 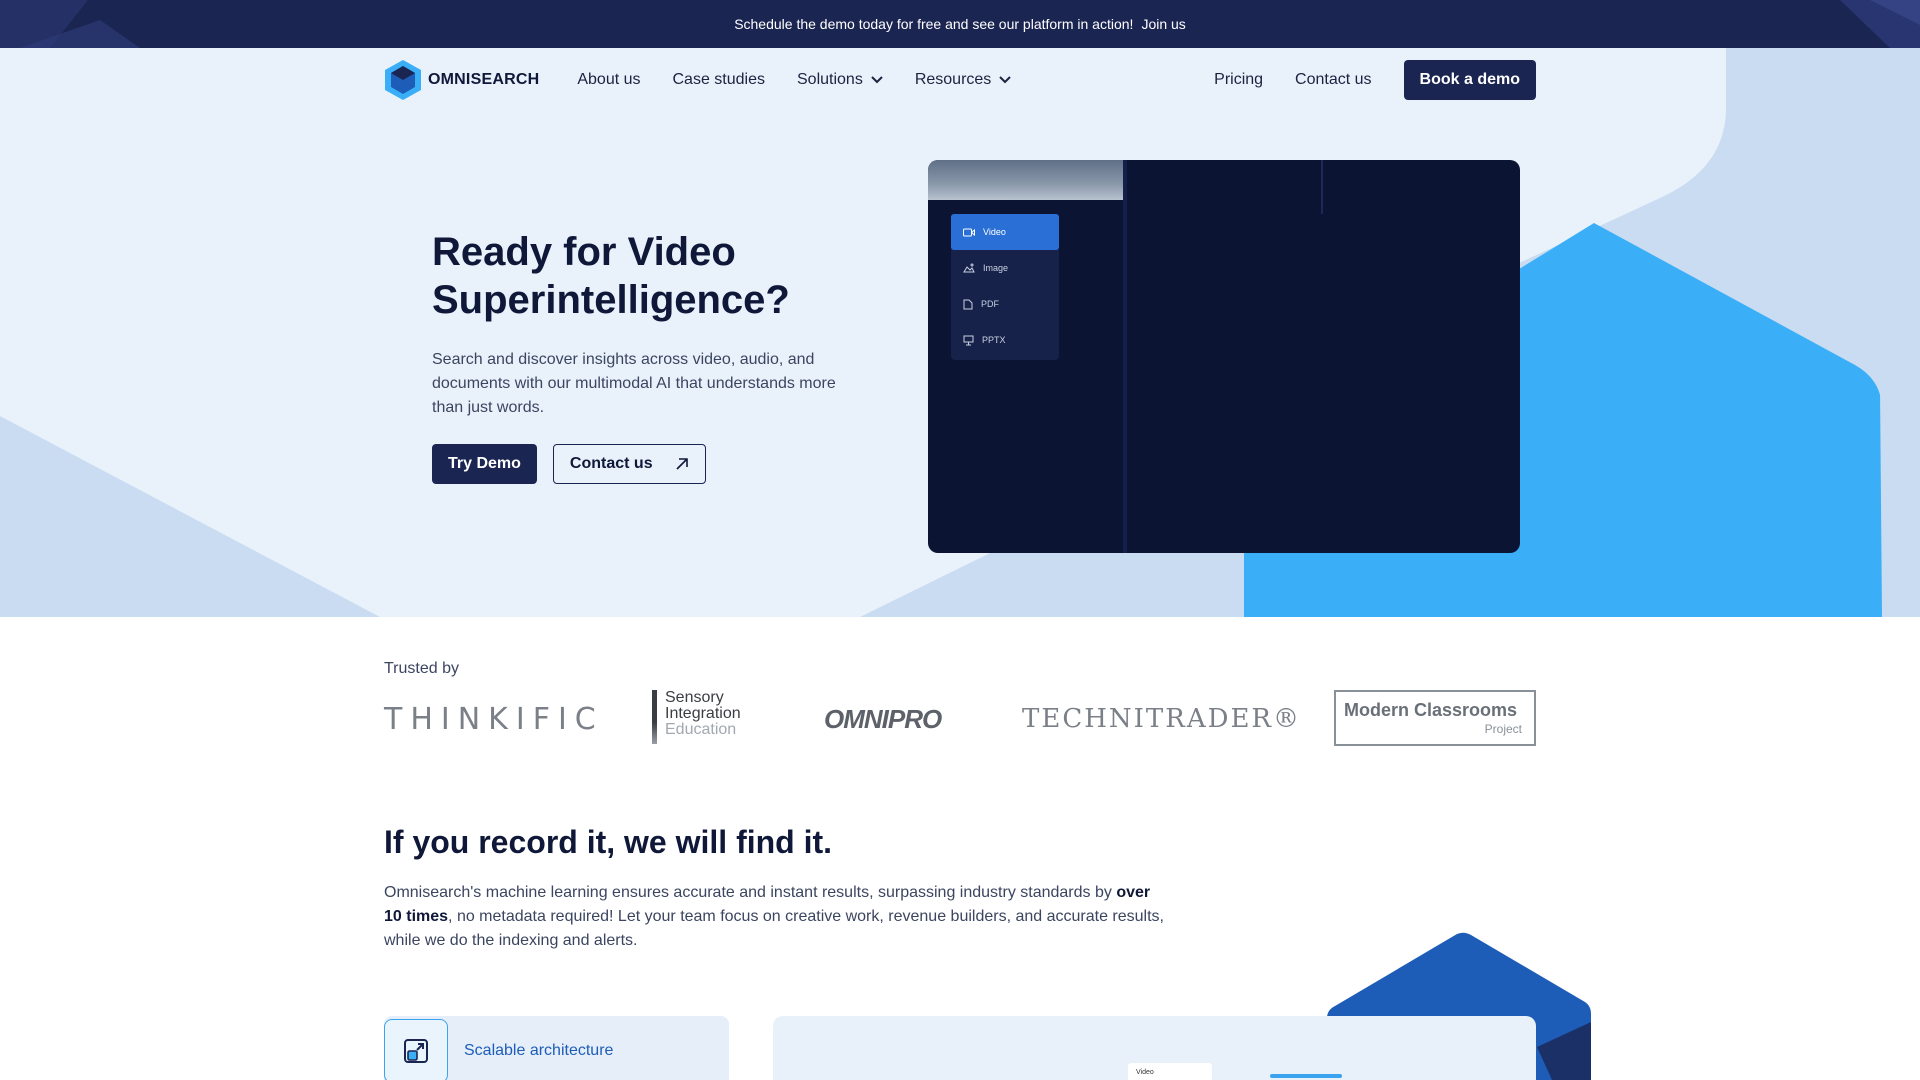 I want to click on contact-us-button: Contact us, so click(x=629, y=464).